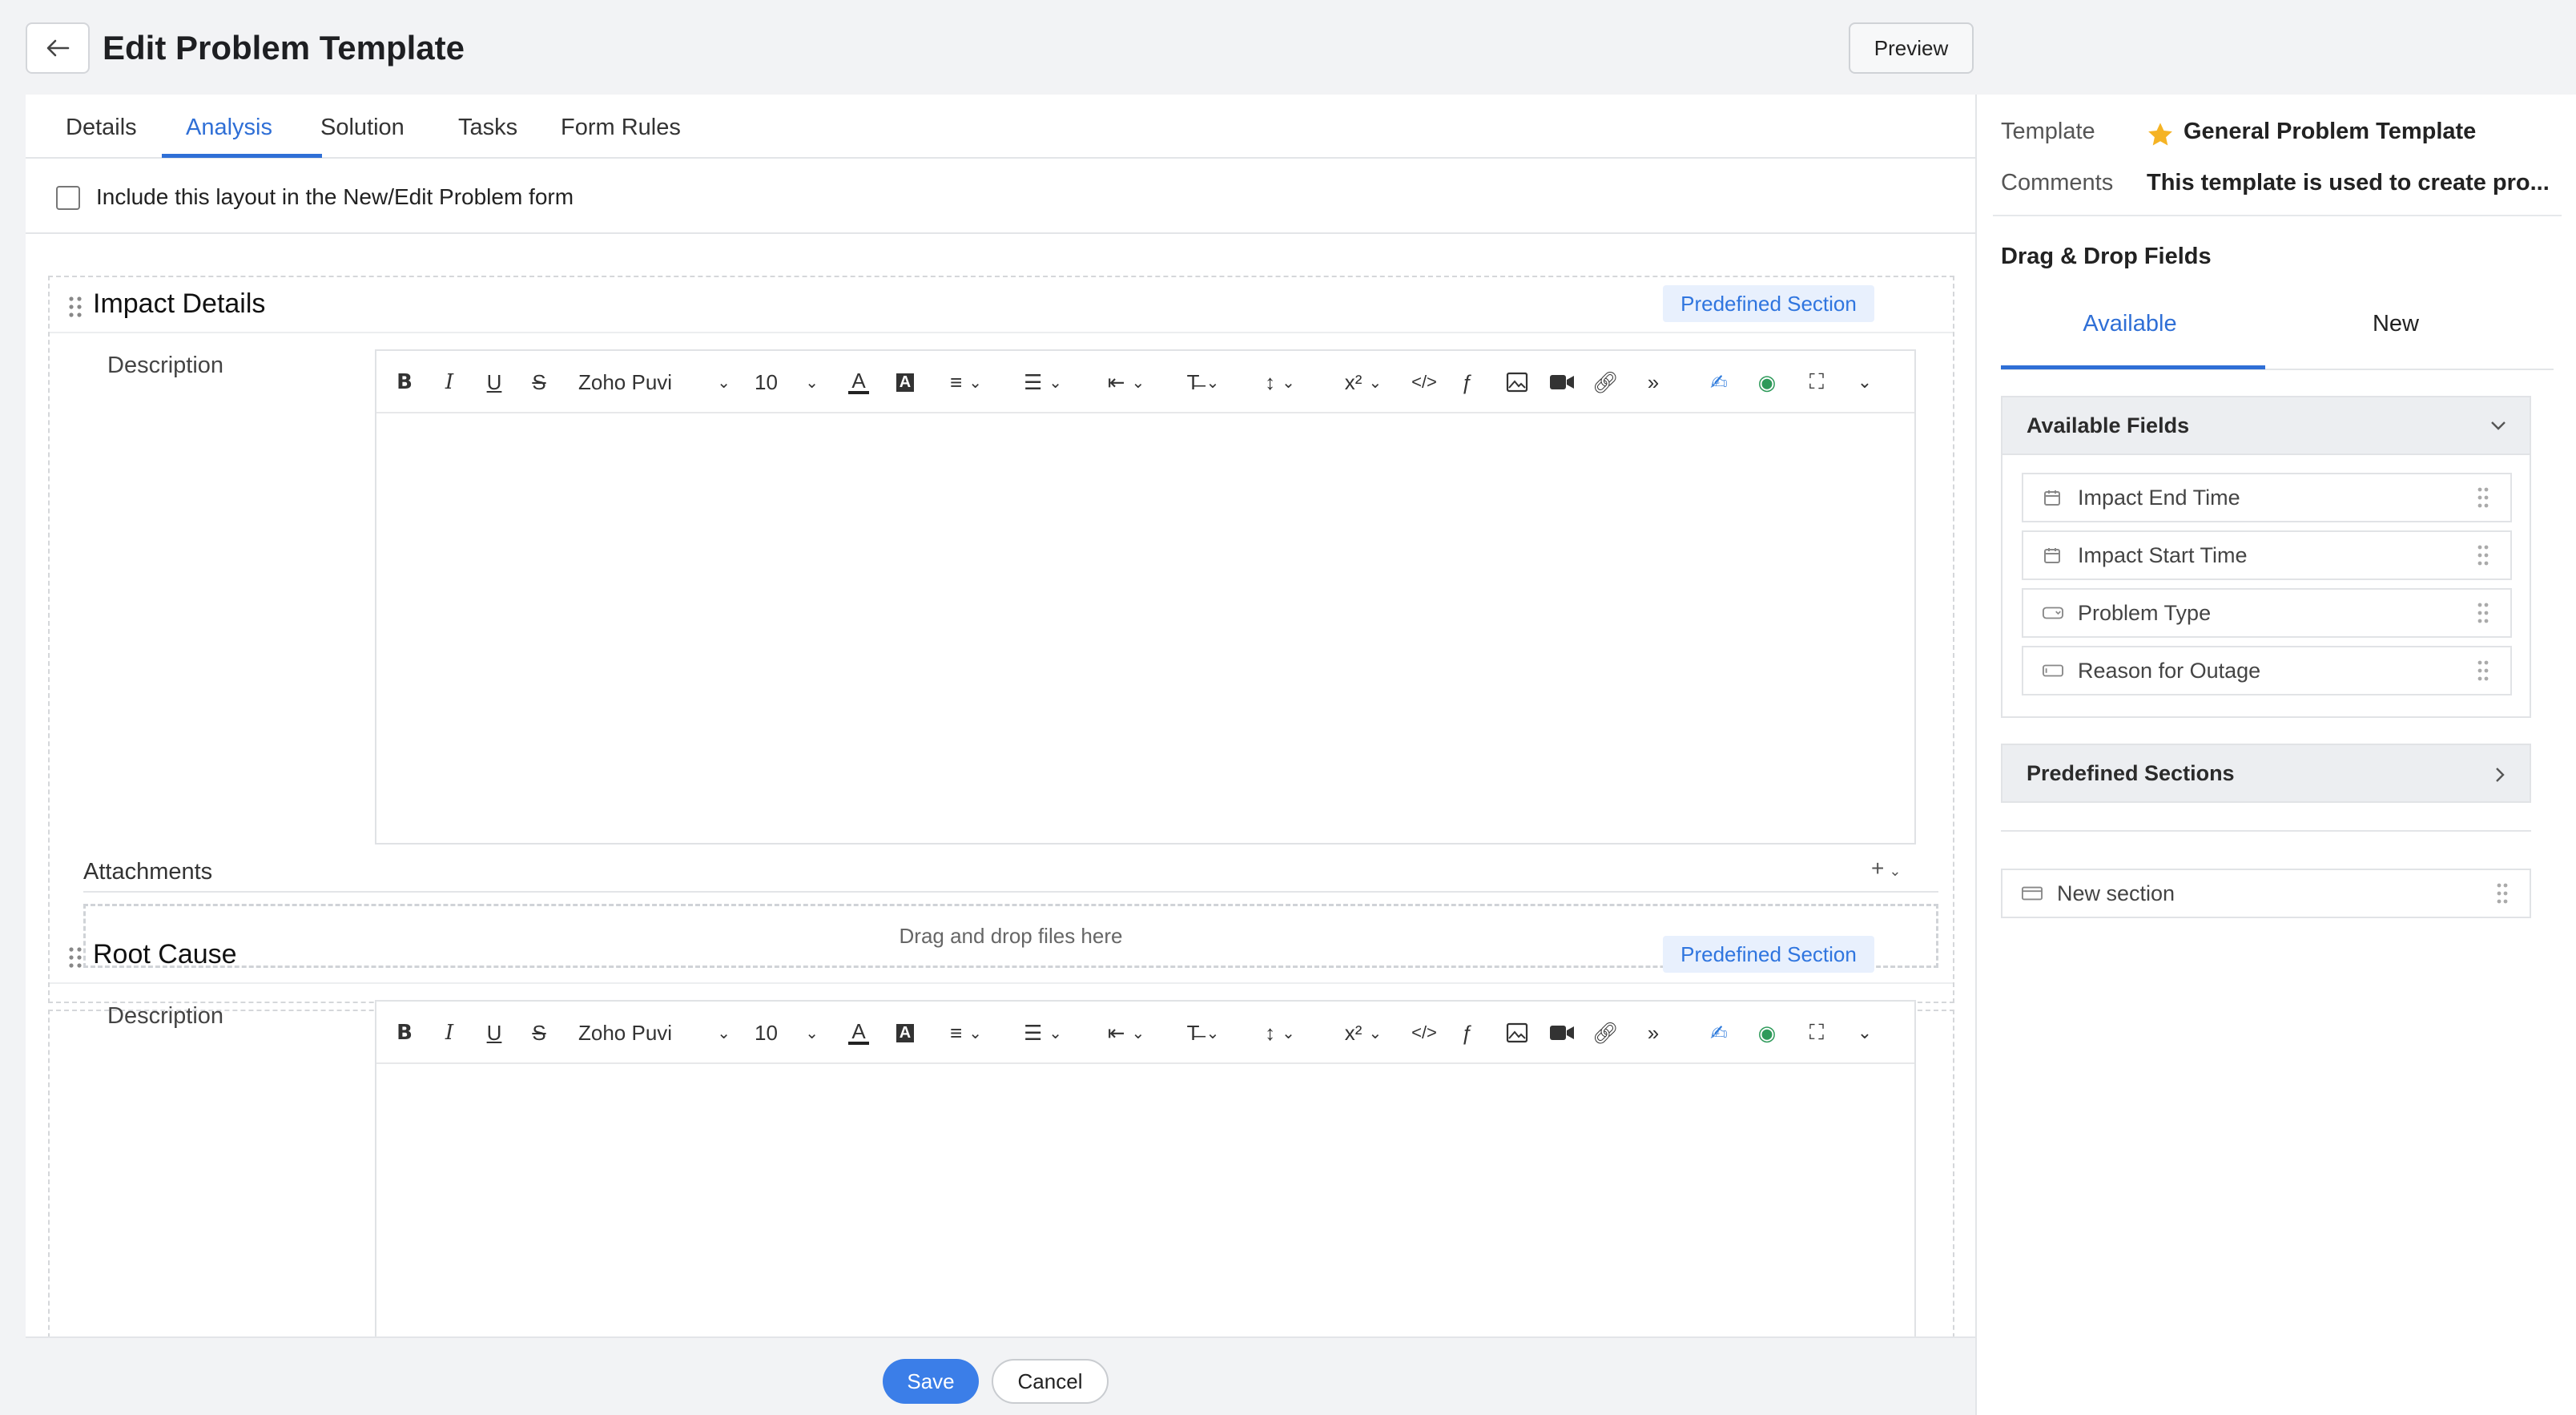 Image resolution: width=2576 pixels, height=1415 pixels. I want to click on tab-new: New, so click(2396, 324).